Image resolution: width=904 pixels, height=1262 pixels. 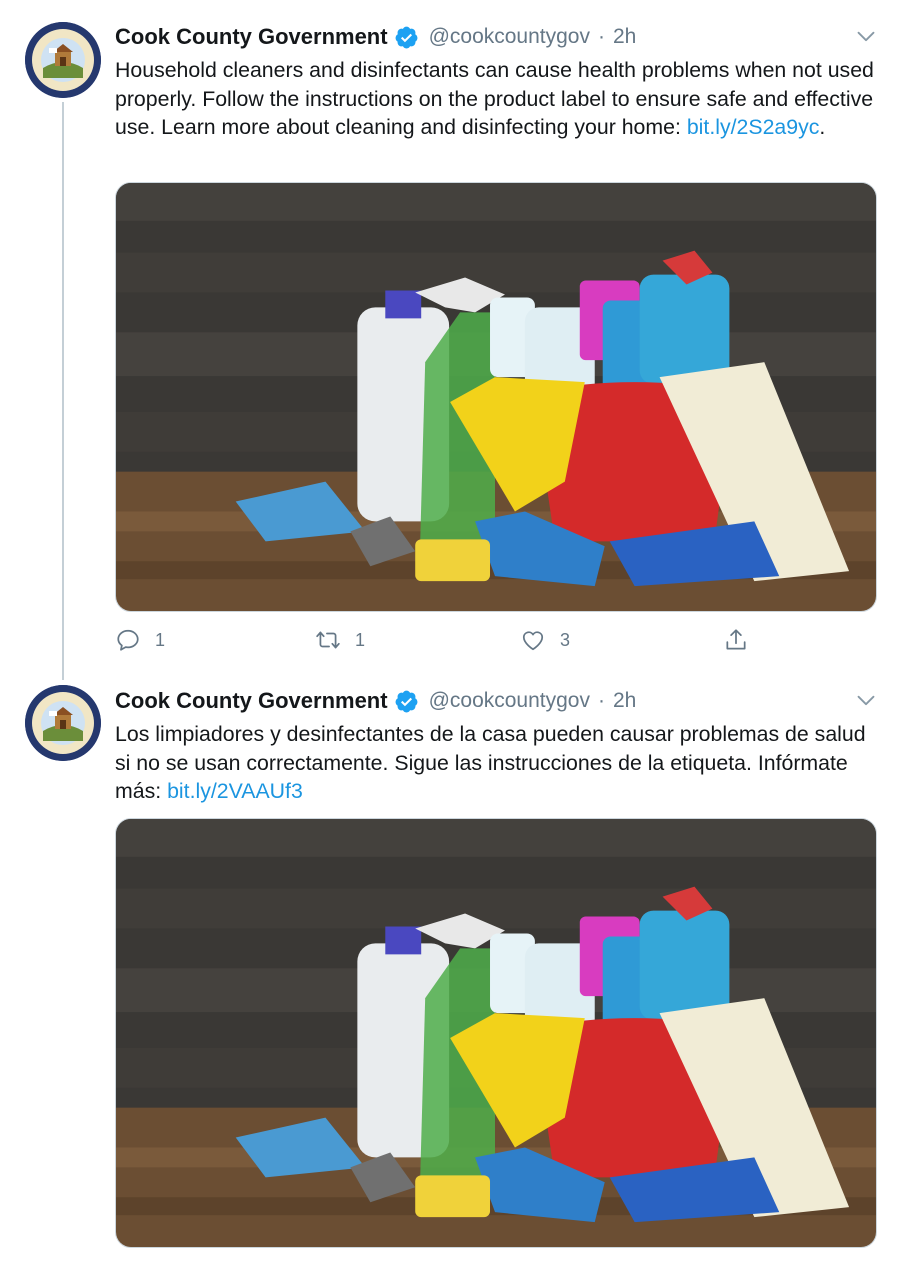 What do you see at coordinates (360, 639) in the screenshot?
I see `retweet-count: 1` at bounding box center [360, 639].